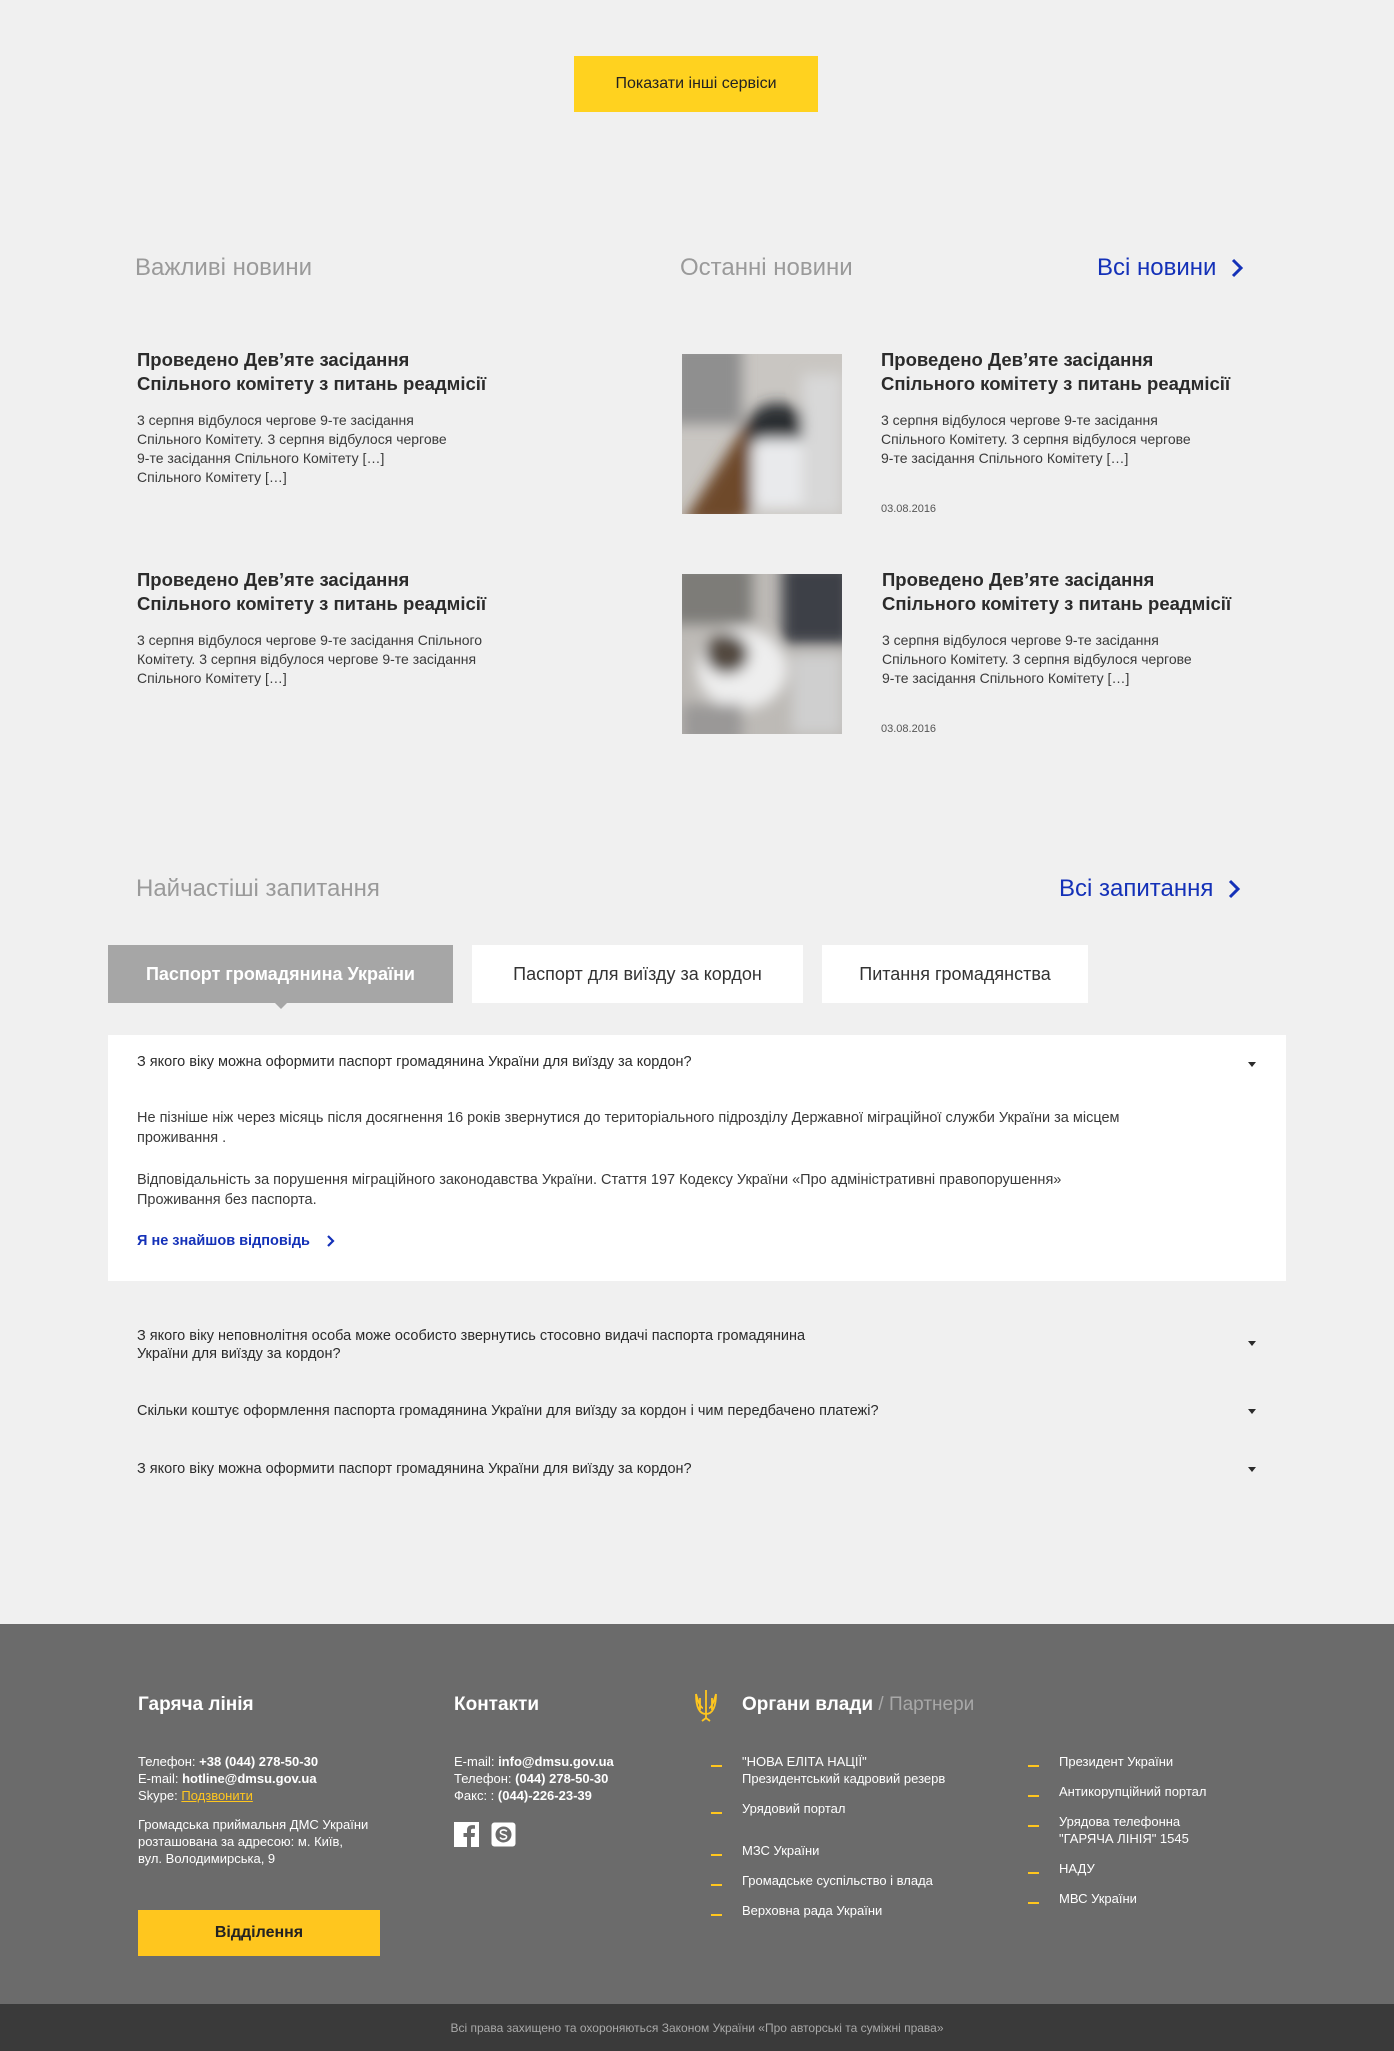 The image size is (1394, 2051). Describe the element at coordinates (856, 1880) in the screenshot. I see `list-item: Громадське суспільство і влада` at that location.